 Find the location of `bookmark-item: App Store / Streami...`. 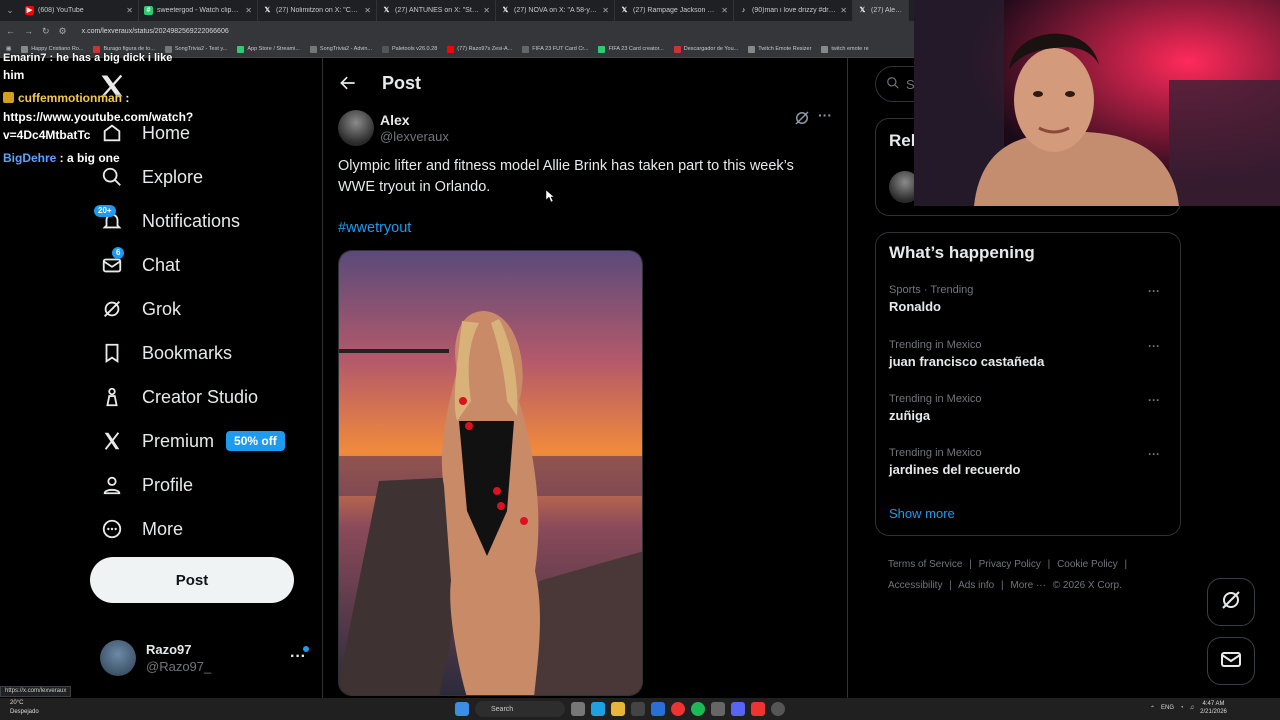

bookmark-item: App Store / Streami... is located at coordinates (268, 49).